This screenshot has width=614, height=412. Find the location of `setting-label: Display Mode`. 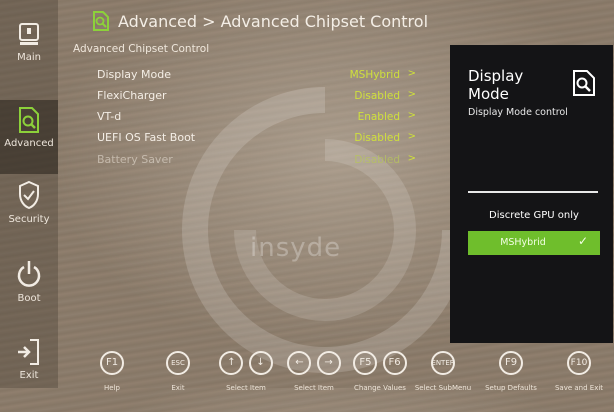

setting-label: Display Mode is located at coordinates (134, 74).